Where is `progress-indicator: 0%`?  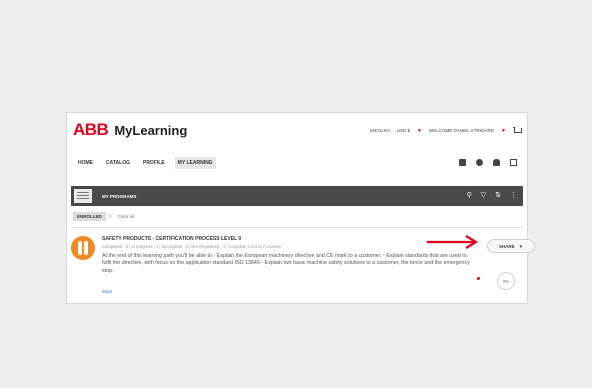
progress-indicator: 0% is located at coordinates (506, 281).